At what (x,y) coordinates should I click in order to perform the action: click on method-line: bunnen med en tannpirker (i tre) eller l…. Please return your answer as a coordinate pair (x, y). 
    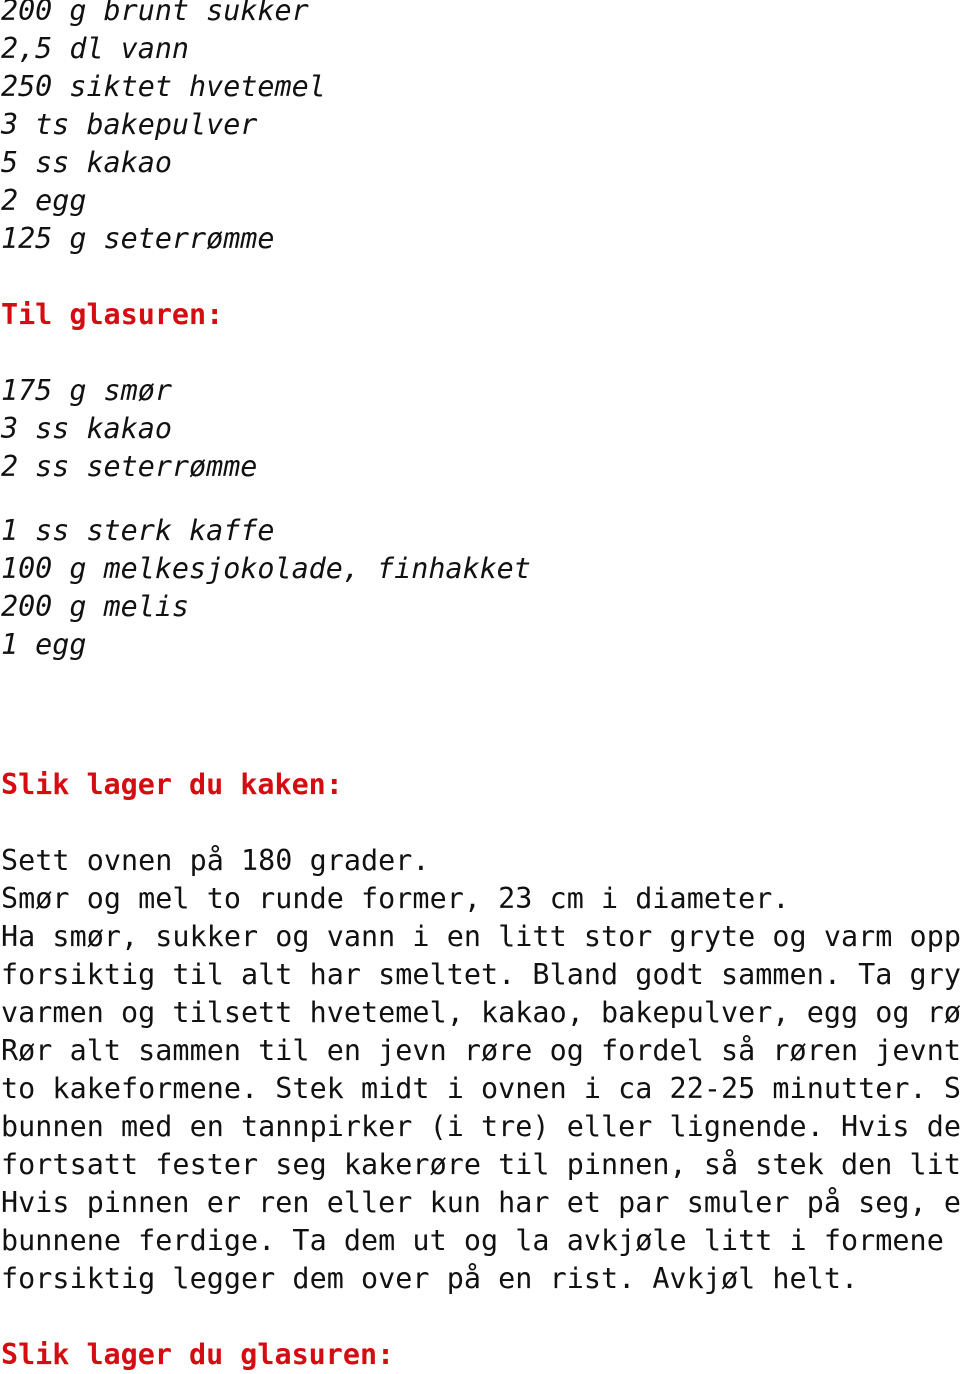
    Looking at the image, I should click on (480, 1126).